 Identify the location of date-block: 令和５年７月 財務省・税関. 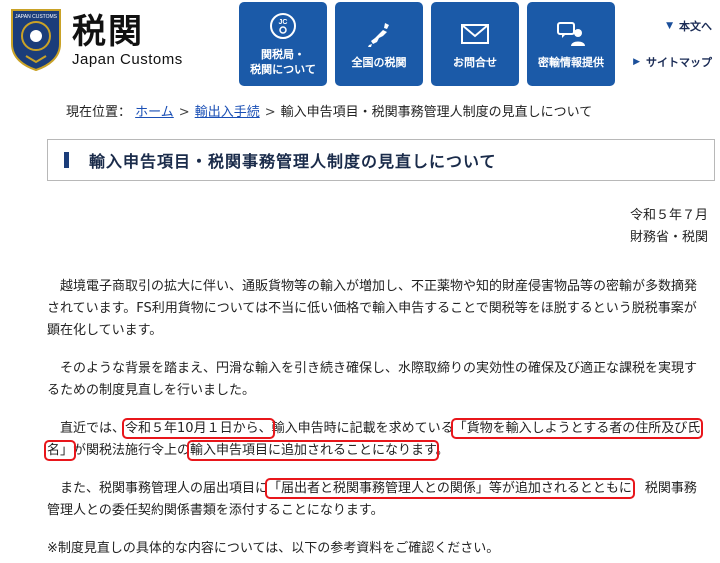
(669, 227).